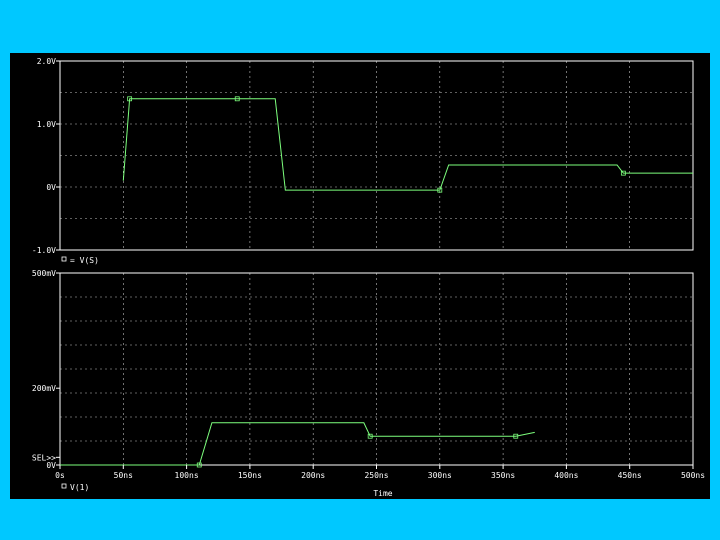  What do you see at coordinates (566, 475) in the screenshot?
I see `x-tick-label: 400ns` at bounding box center [566, 475].